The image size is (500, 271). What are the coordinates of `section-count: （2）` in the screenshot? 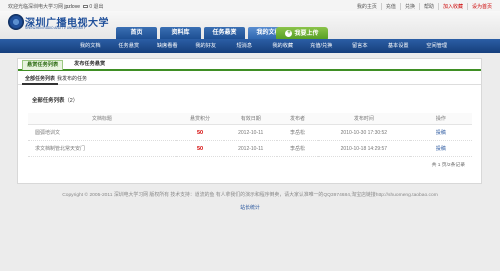 It's located at (71, 101).